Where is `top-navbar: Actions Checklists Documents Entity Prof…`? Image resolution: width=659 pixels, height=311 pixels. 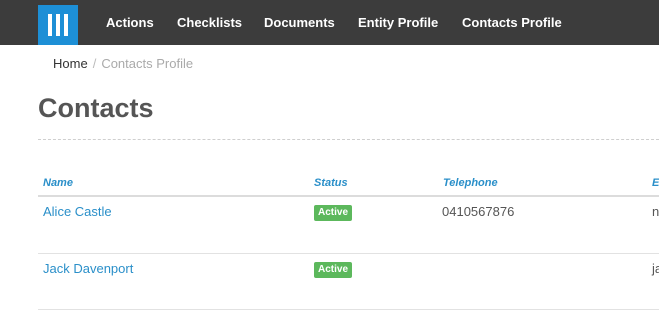 top-navbar: Actions Checklists Documents Entity Prof… is located at coordinates (329, 22).